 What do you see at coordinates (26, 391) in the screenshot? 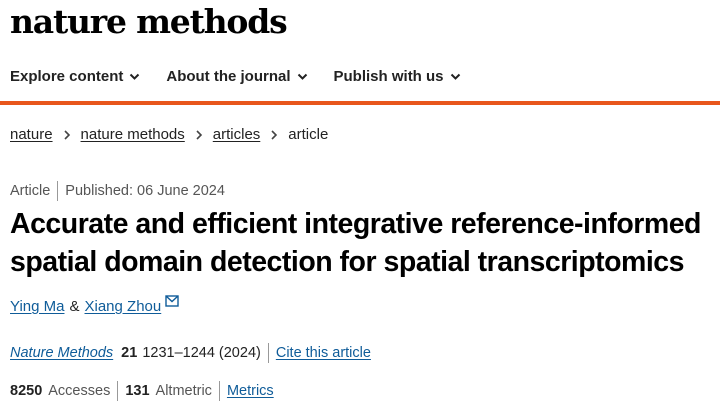
I see `accesses-count: 8250` at bounding box center [26, 391].